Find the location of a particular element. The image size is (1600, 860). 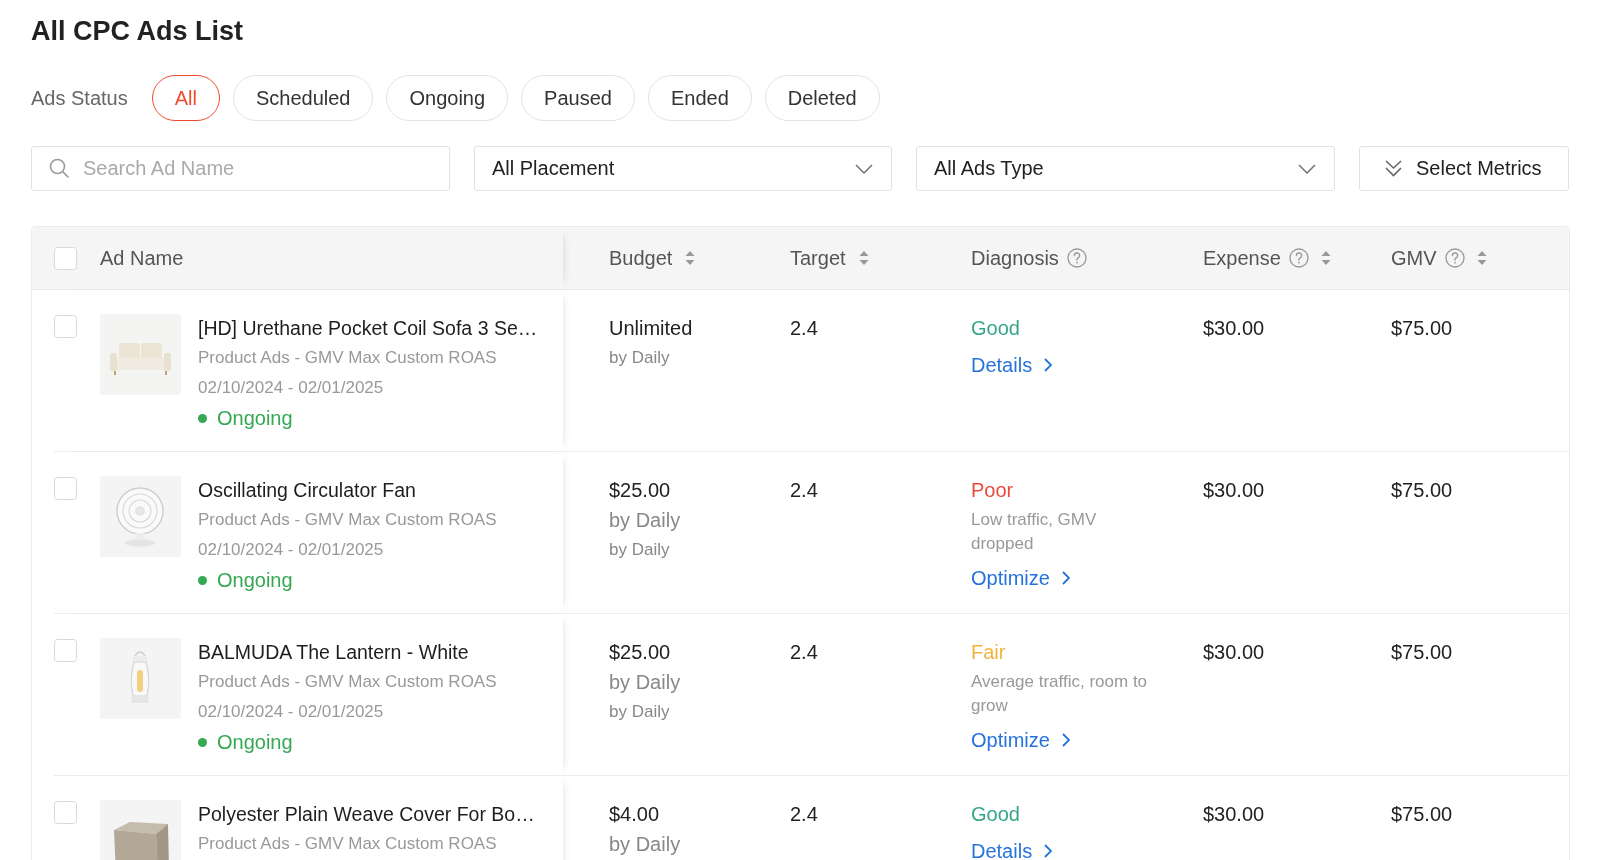

column-header: Expense is located at coordinates (1242, 258).